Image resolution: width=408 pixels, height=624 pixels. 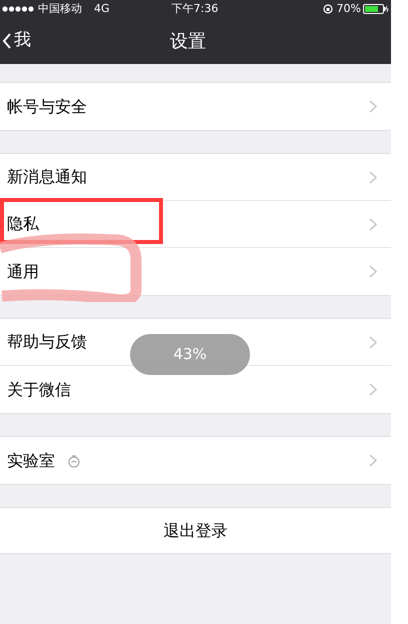 What do you see at coordinates (348, 8) in the screenshot?
I see `battery-text: 70%` at bounding box center [348, 8].